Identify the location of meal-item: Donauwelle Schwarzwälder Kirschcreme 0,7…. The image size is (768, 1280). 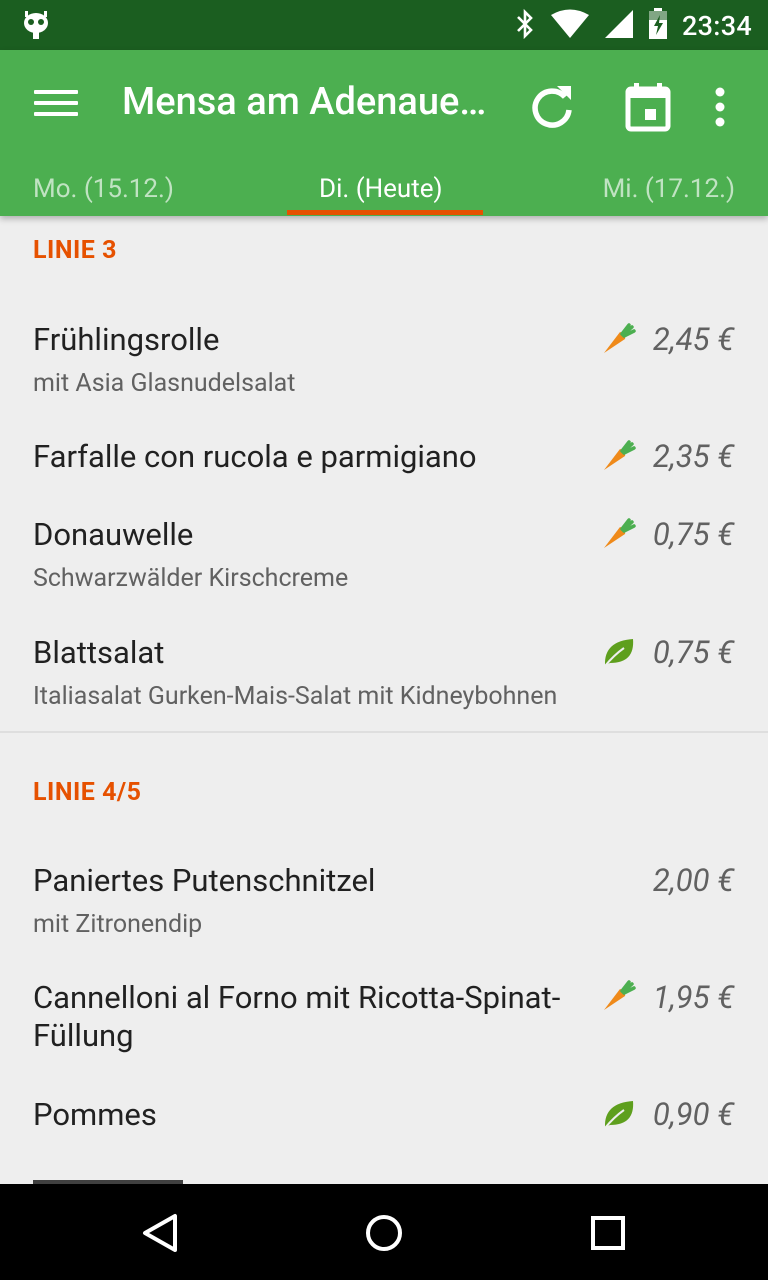
(384, 559).